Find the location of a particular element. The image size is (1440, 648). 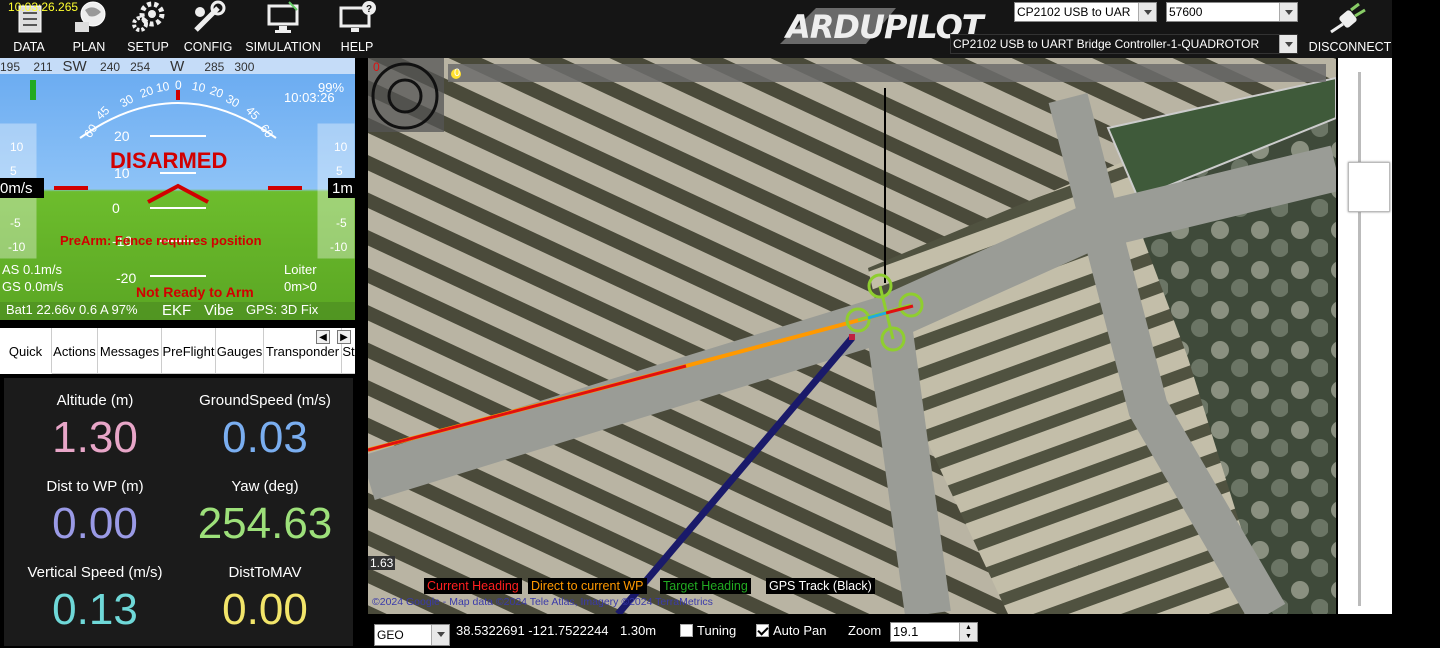

speed-readout: 0m/s is located at coordinates (16, 188).